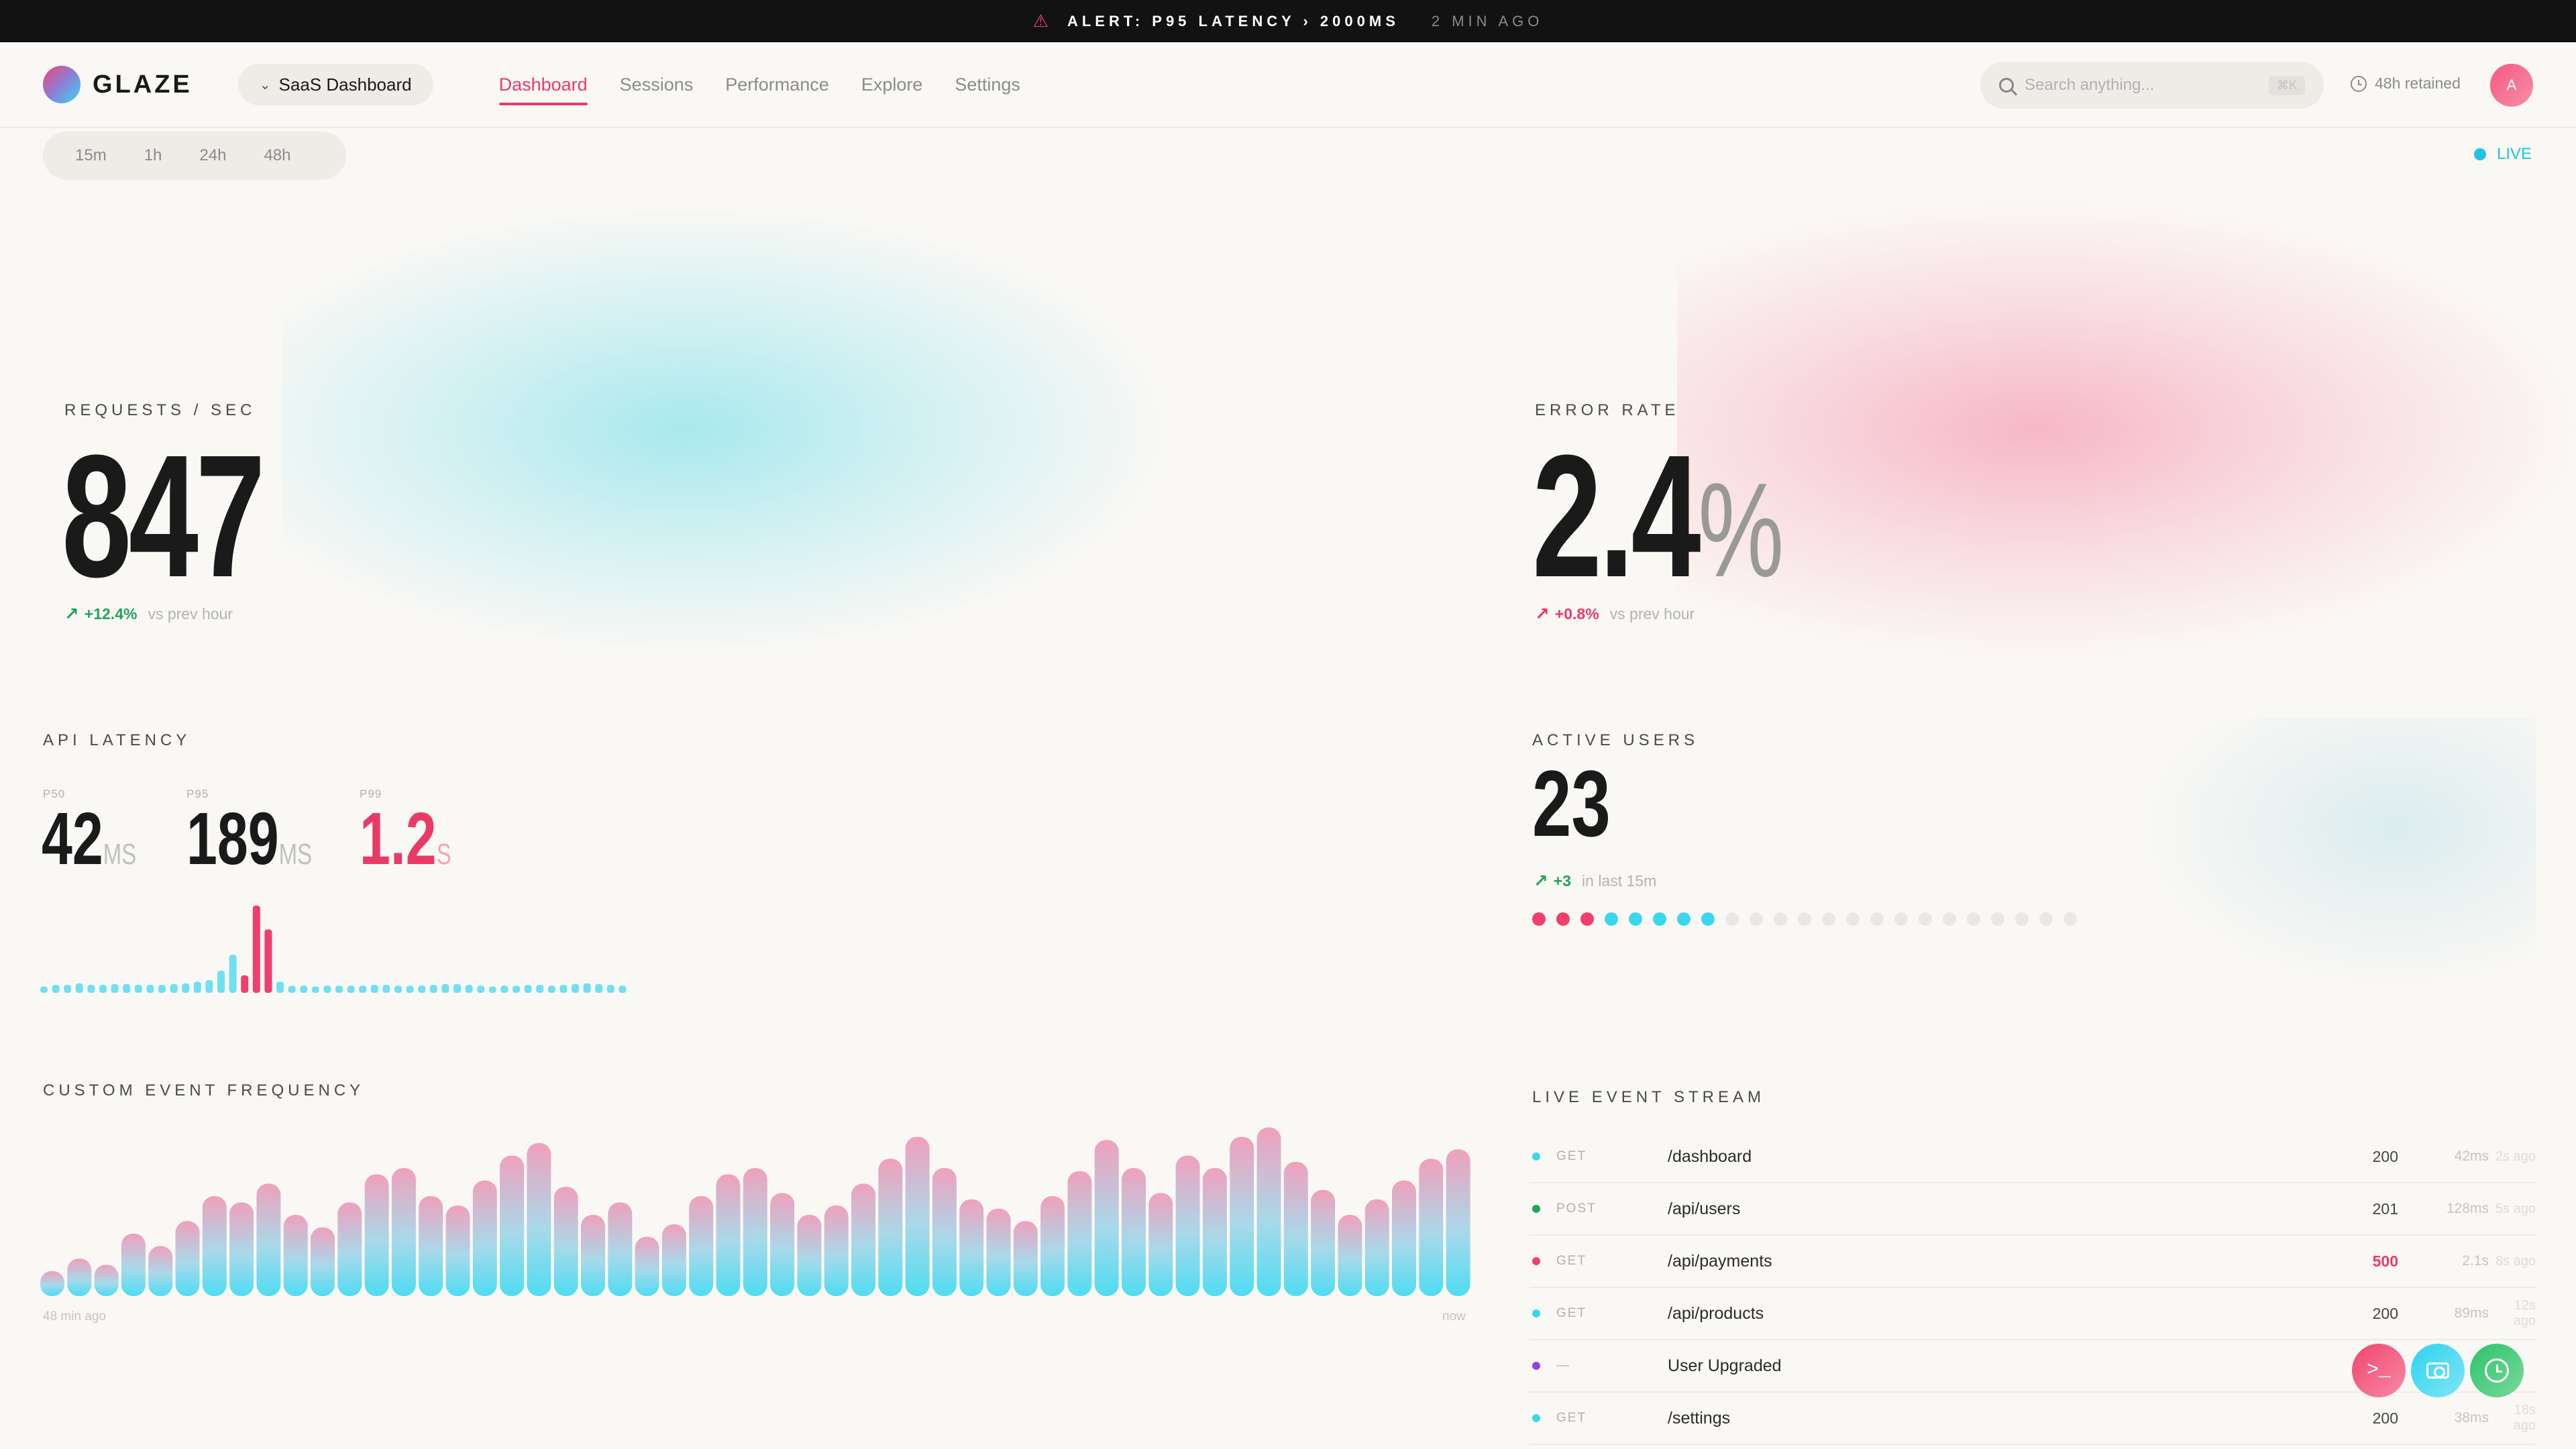 This screenshot has width=2576, height=1449. I want to click on event-row: GET/api/payments 500 2.1s 8s ago, so click(2032, 1262).